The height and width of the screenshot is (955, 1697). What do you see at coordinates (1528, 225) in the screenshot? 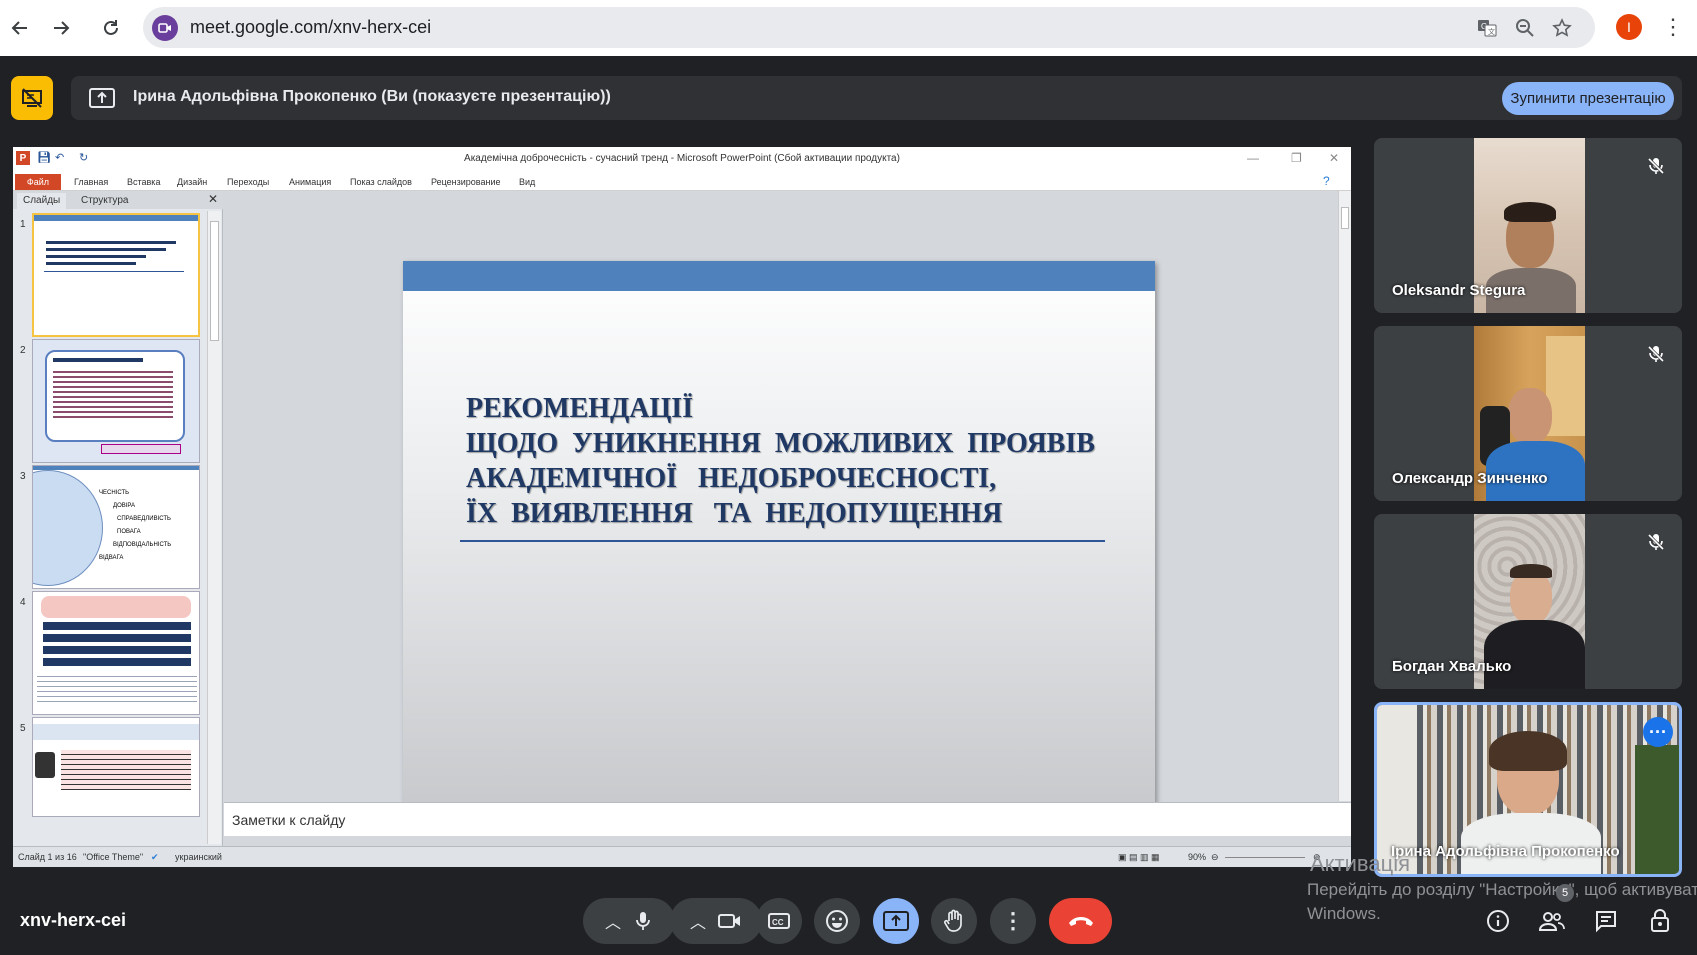
I see `participant-tile: Oleksandr Stegura` at bounding box center [1528, 225].